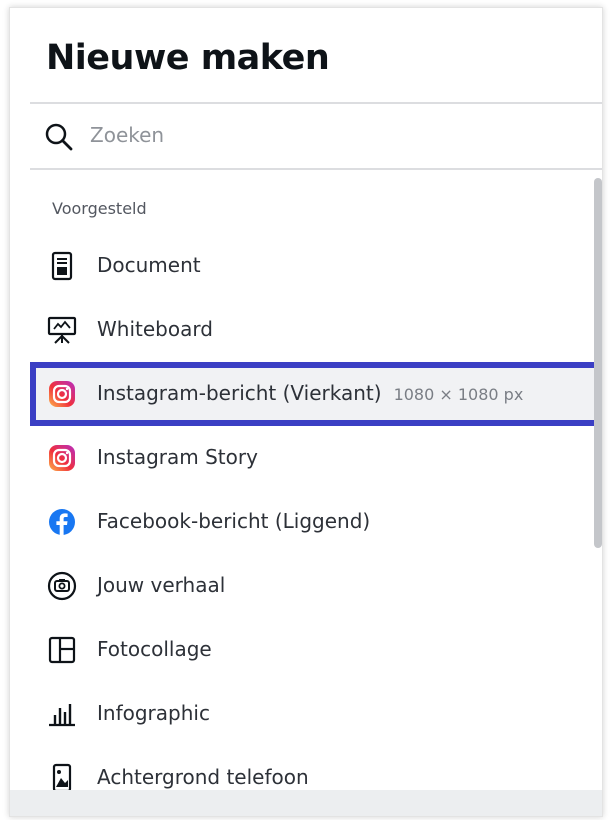 The width and height of the screenshot is (610, 820). What do you see at coordinates (316, 586) in the screenshot?
I see `list-item-your-story: Jouw verhaal` at bounding box center [316, 586].